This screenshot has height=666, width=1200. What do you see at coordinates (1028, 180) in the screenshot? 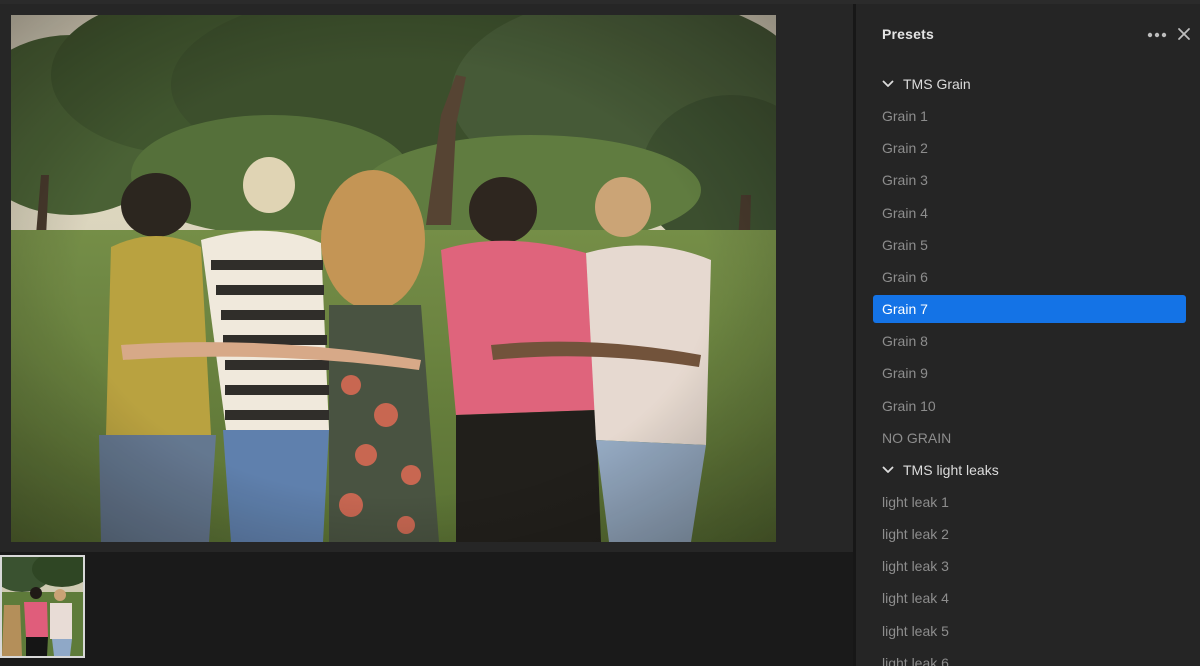
I see `preset-item-grain-3: Grain 3` at bounding box center [1028, 180].